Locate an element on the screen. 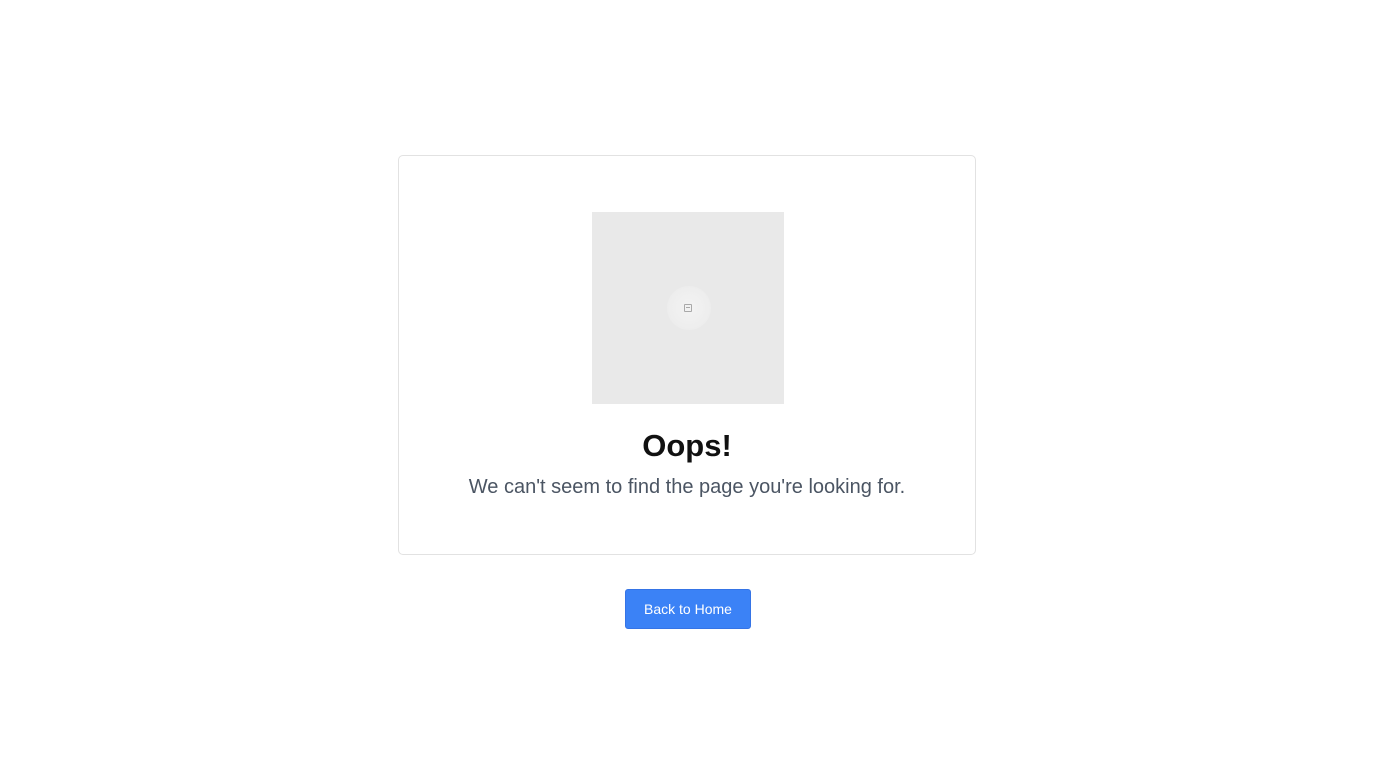 The height and width of the screenshot is (768, 1376). error-illustration is located at coordinates (688, 308).